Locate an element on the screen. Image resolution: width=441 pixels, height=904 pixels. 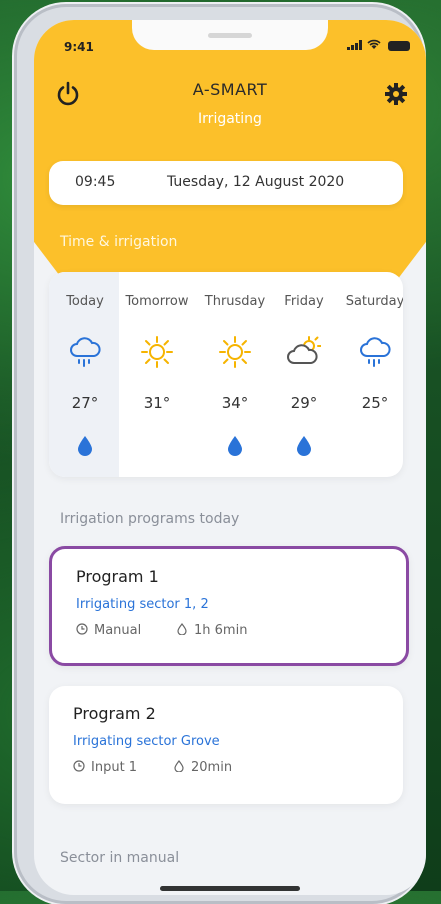
home-indicator is located at coordinates (230, 888).